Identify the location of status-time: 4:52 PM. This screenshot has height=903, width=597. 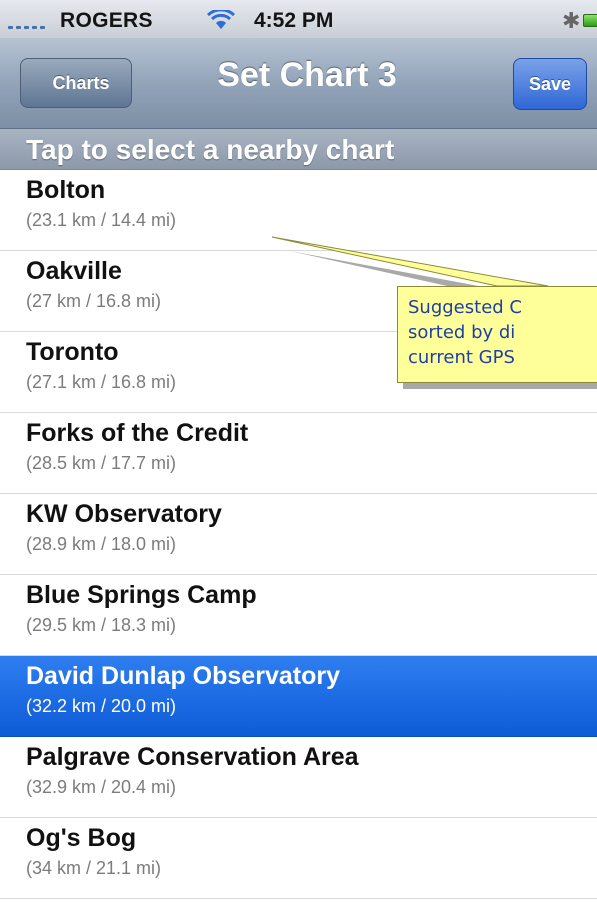
(294, 20).